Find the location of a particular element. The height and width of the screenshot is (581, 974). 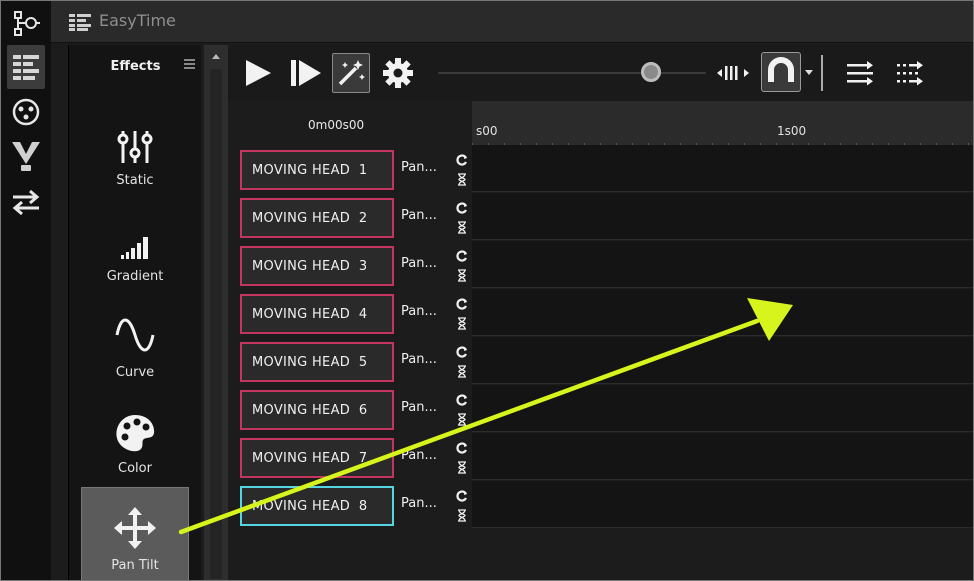

zoom-slider-knob is located at coordinates (651, 72).